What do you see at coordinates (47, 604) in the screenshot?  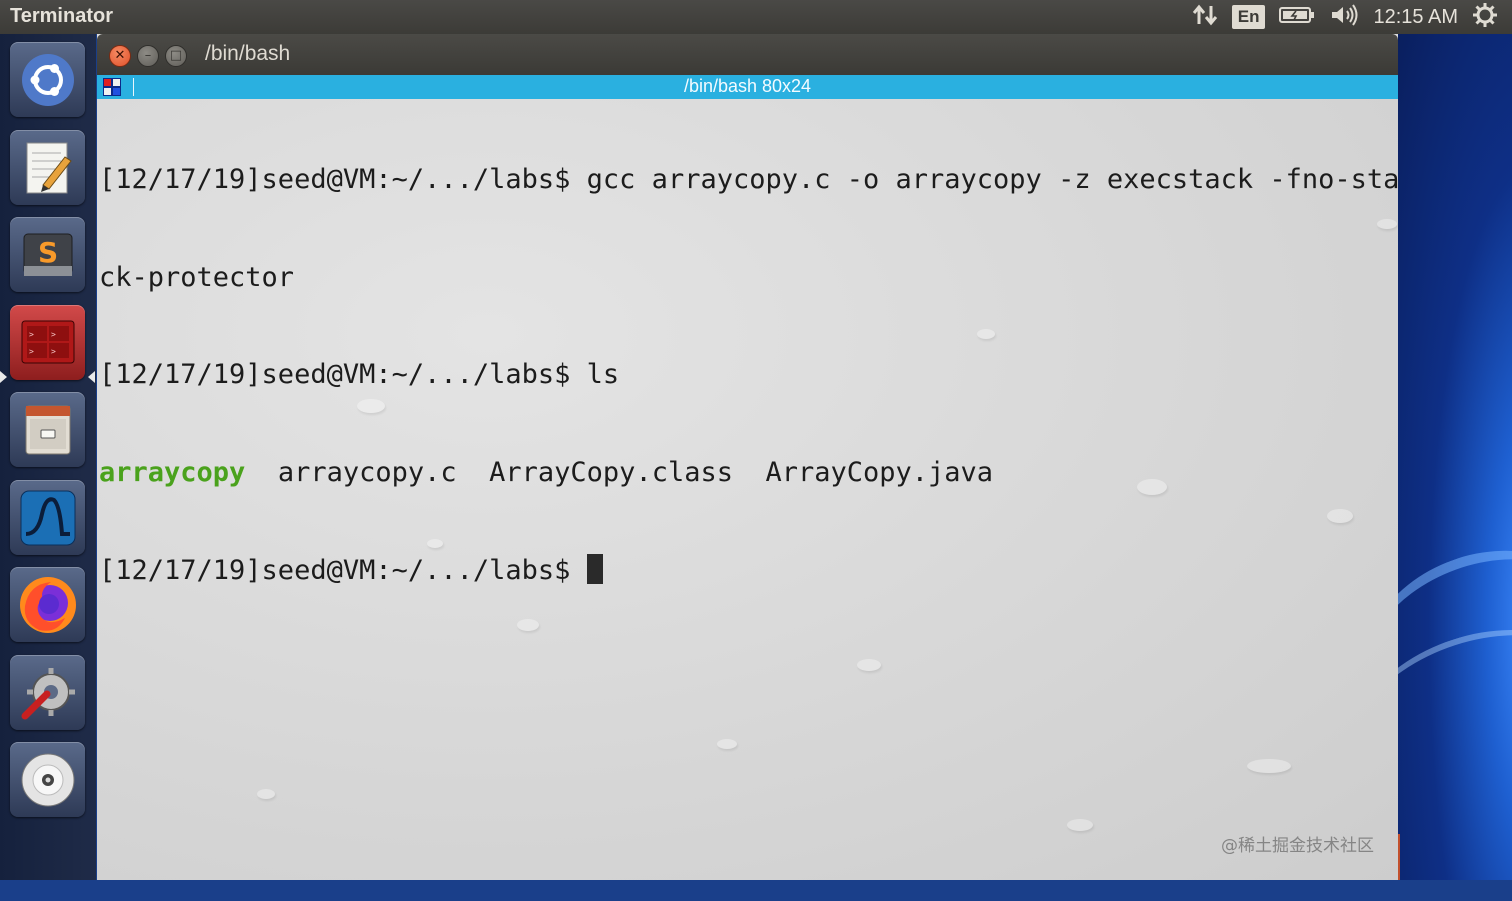 I see `firefox-icon` at bounding box center [47, 604].